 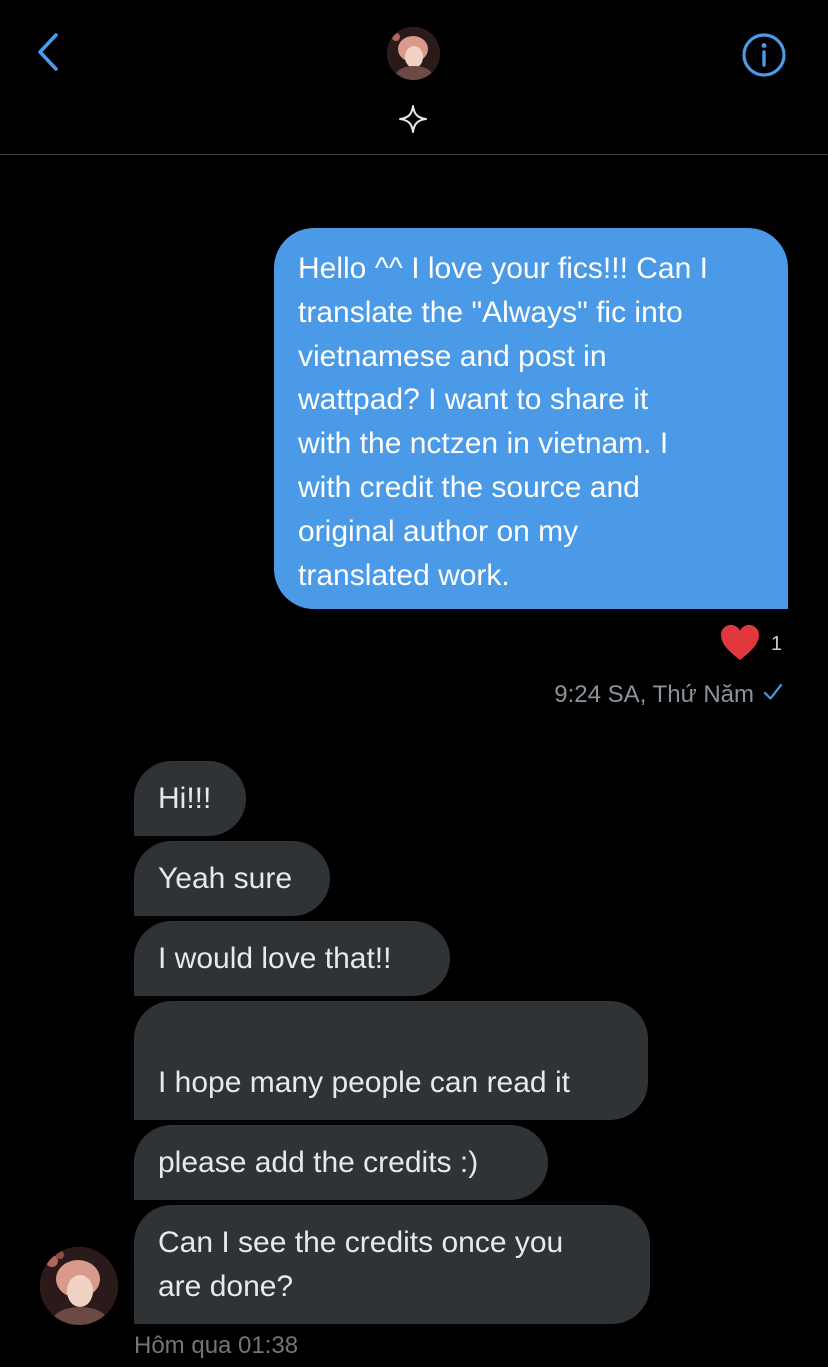 I want to click on checkmark-icon, so click(x=773, y=695).